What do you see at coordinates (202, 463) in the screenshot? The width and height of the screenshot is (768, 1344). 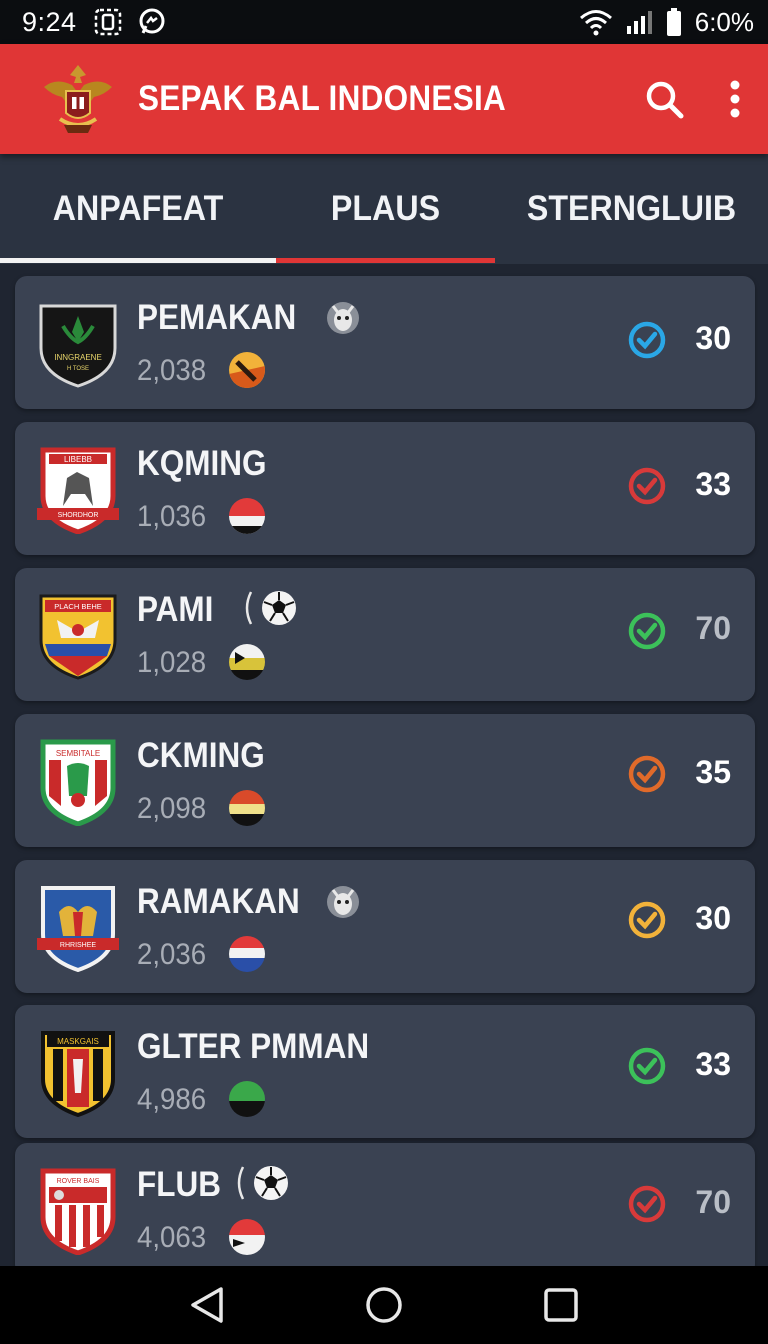 I see `club-name: KQMING` at bounding box center [202, 463].